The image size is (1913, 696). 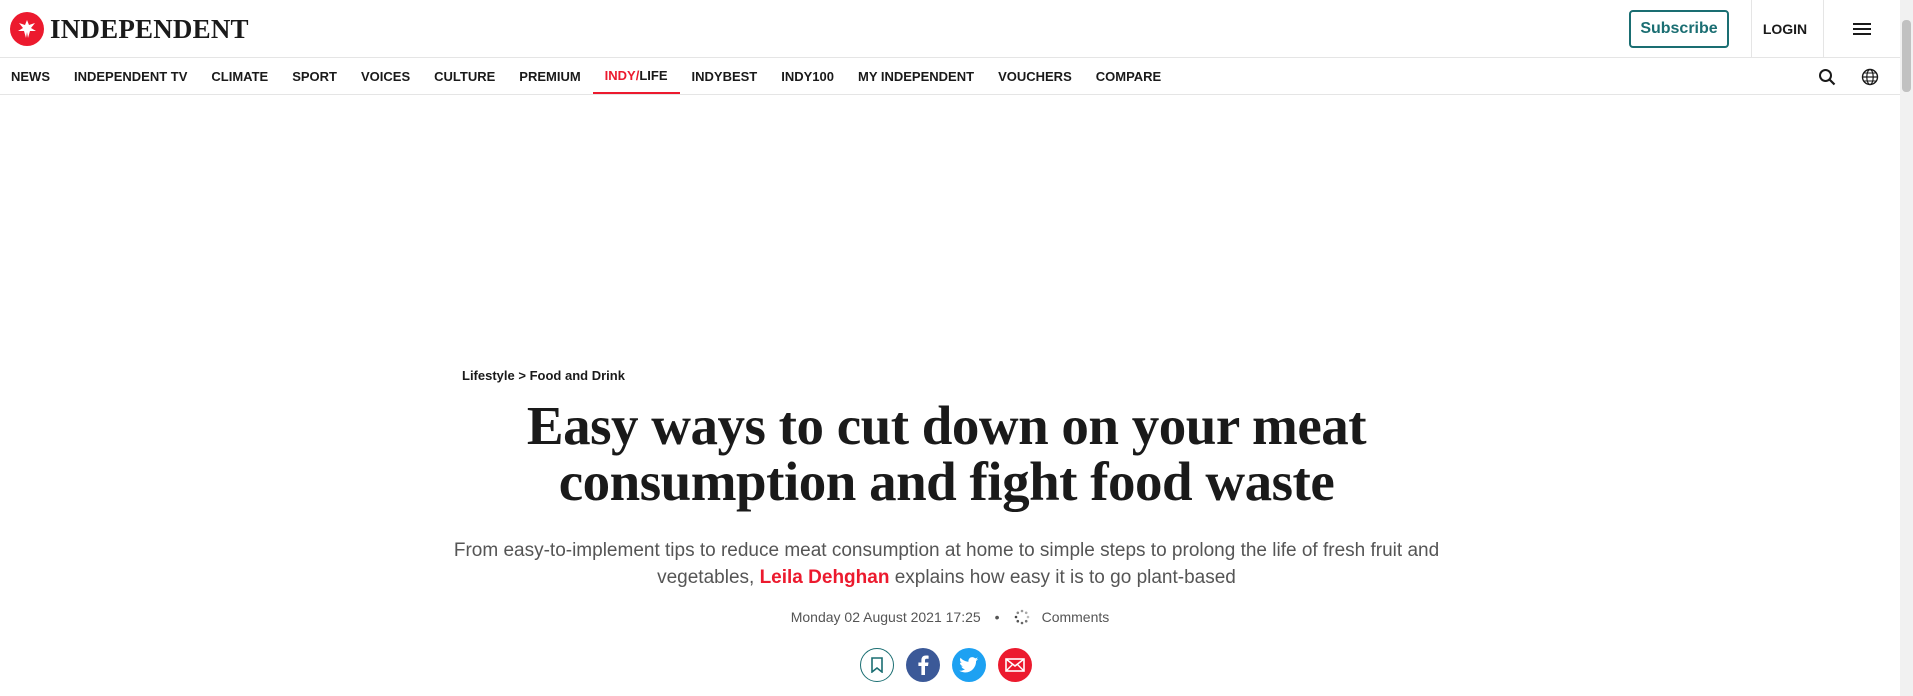 I want to click on nav-item-premium: PREMIUM, so click(x=549, y=76).